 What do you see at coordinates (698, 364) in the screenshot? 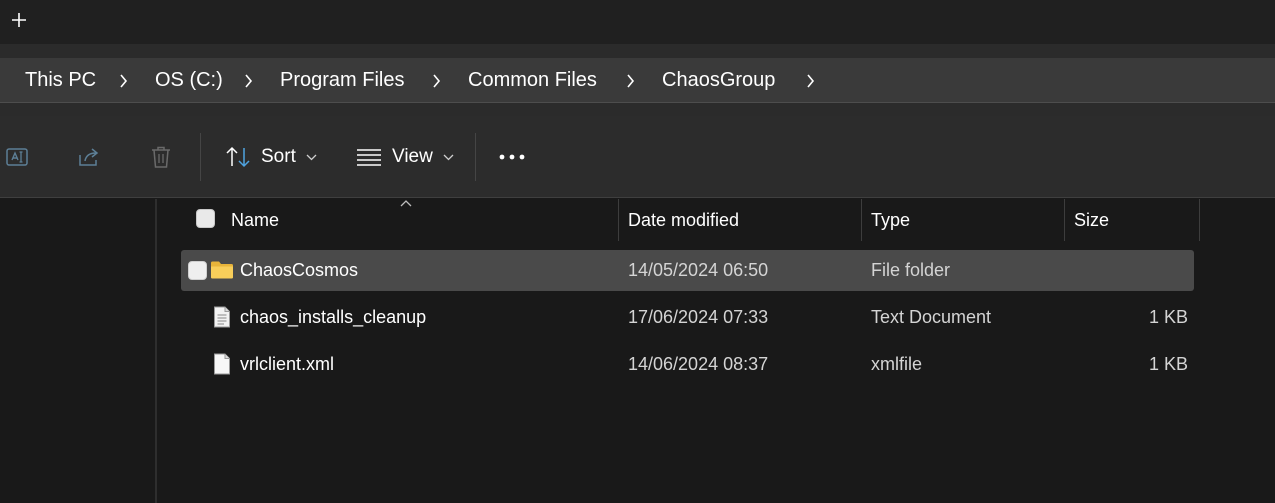
I see `file-date-modified: 14/06/2024 08:37` at bounding box center [698, 364].